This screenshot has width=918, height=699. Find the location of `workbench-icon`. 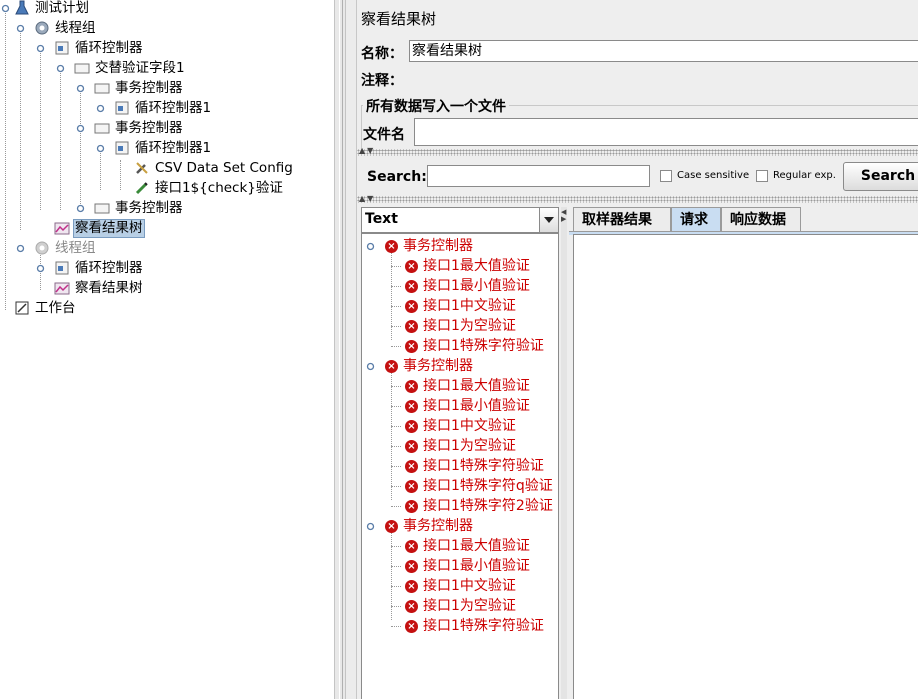

workbench-icon is located at coordinates (22, 308).